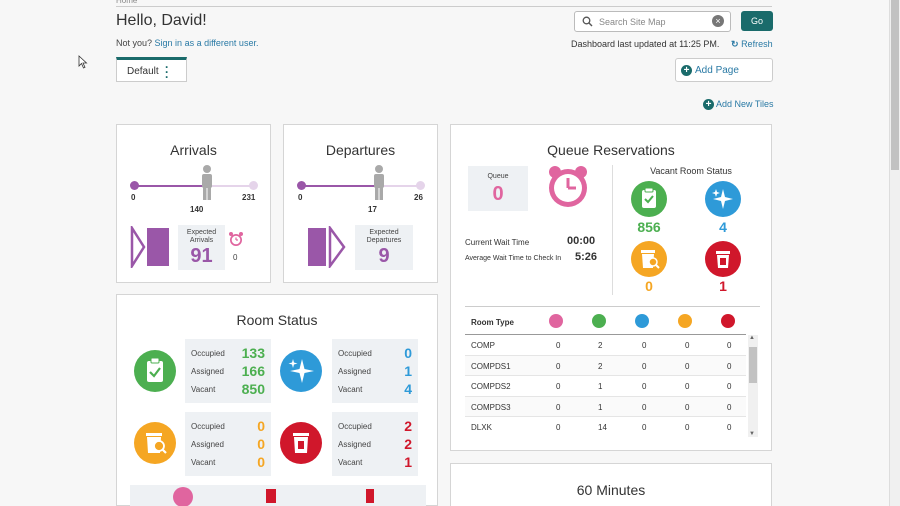 This screenshot has width=900, height=506. I want to click on table-scrollbar: ▲ ▼, so click(753, 386).